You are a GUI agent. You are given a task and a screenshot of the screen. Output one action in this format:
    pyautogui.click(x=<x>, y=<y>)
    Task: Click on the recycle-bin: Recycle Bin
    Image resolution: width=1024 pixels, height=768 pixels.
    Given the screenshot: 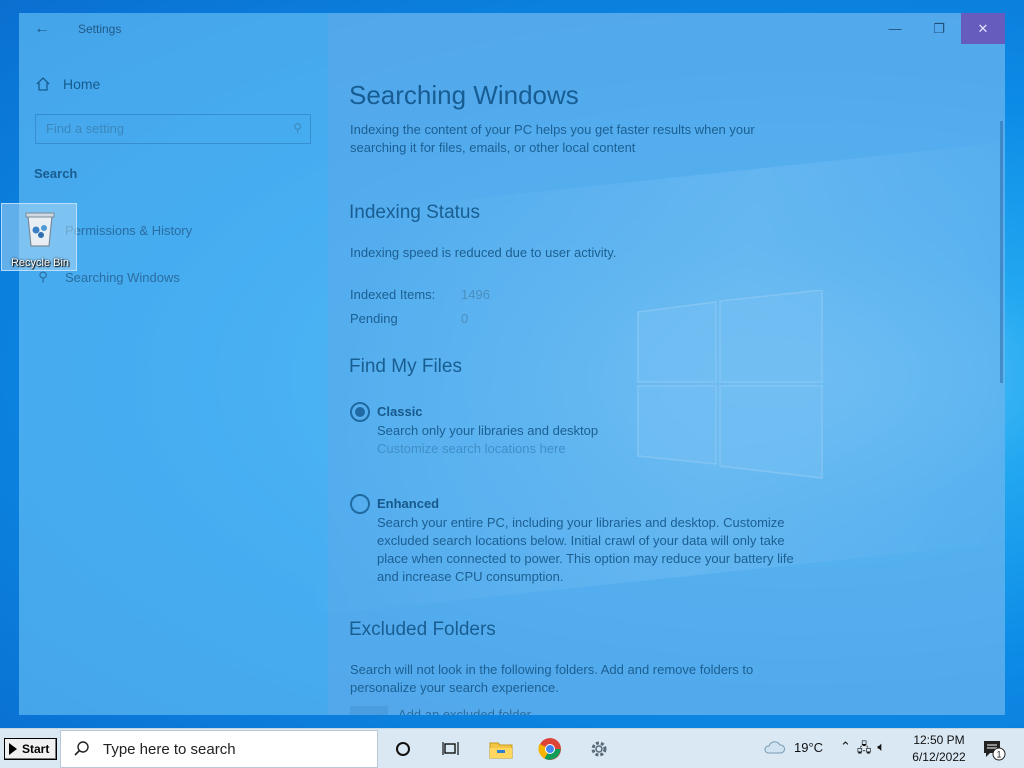 What is the action you would take?
    pyautogui.click(x=39, y=237)
    